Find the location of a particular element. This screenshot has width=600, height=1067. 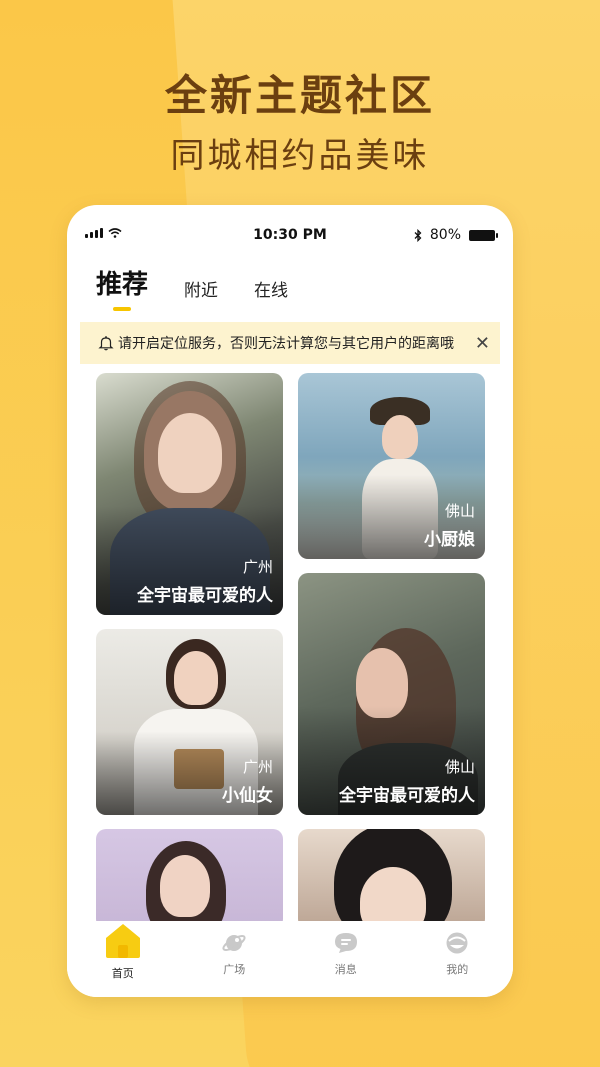

home-icon is located at coordinates (122, 941).